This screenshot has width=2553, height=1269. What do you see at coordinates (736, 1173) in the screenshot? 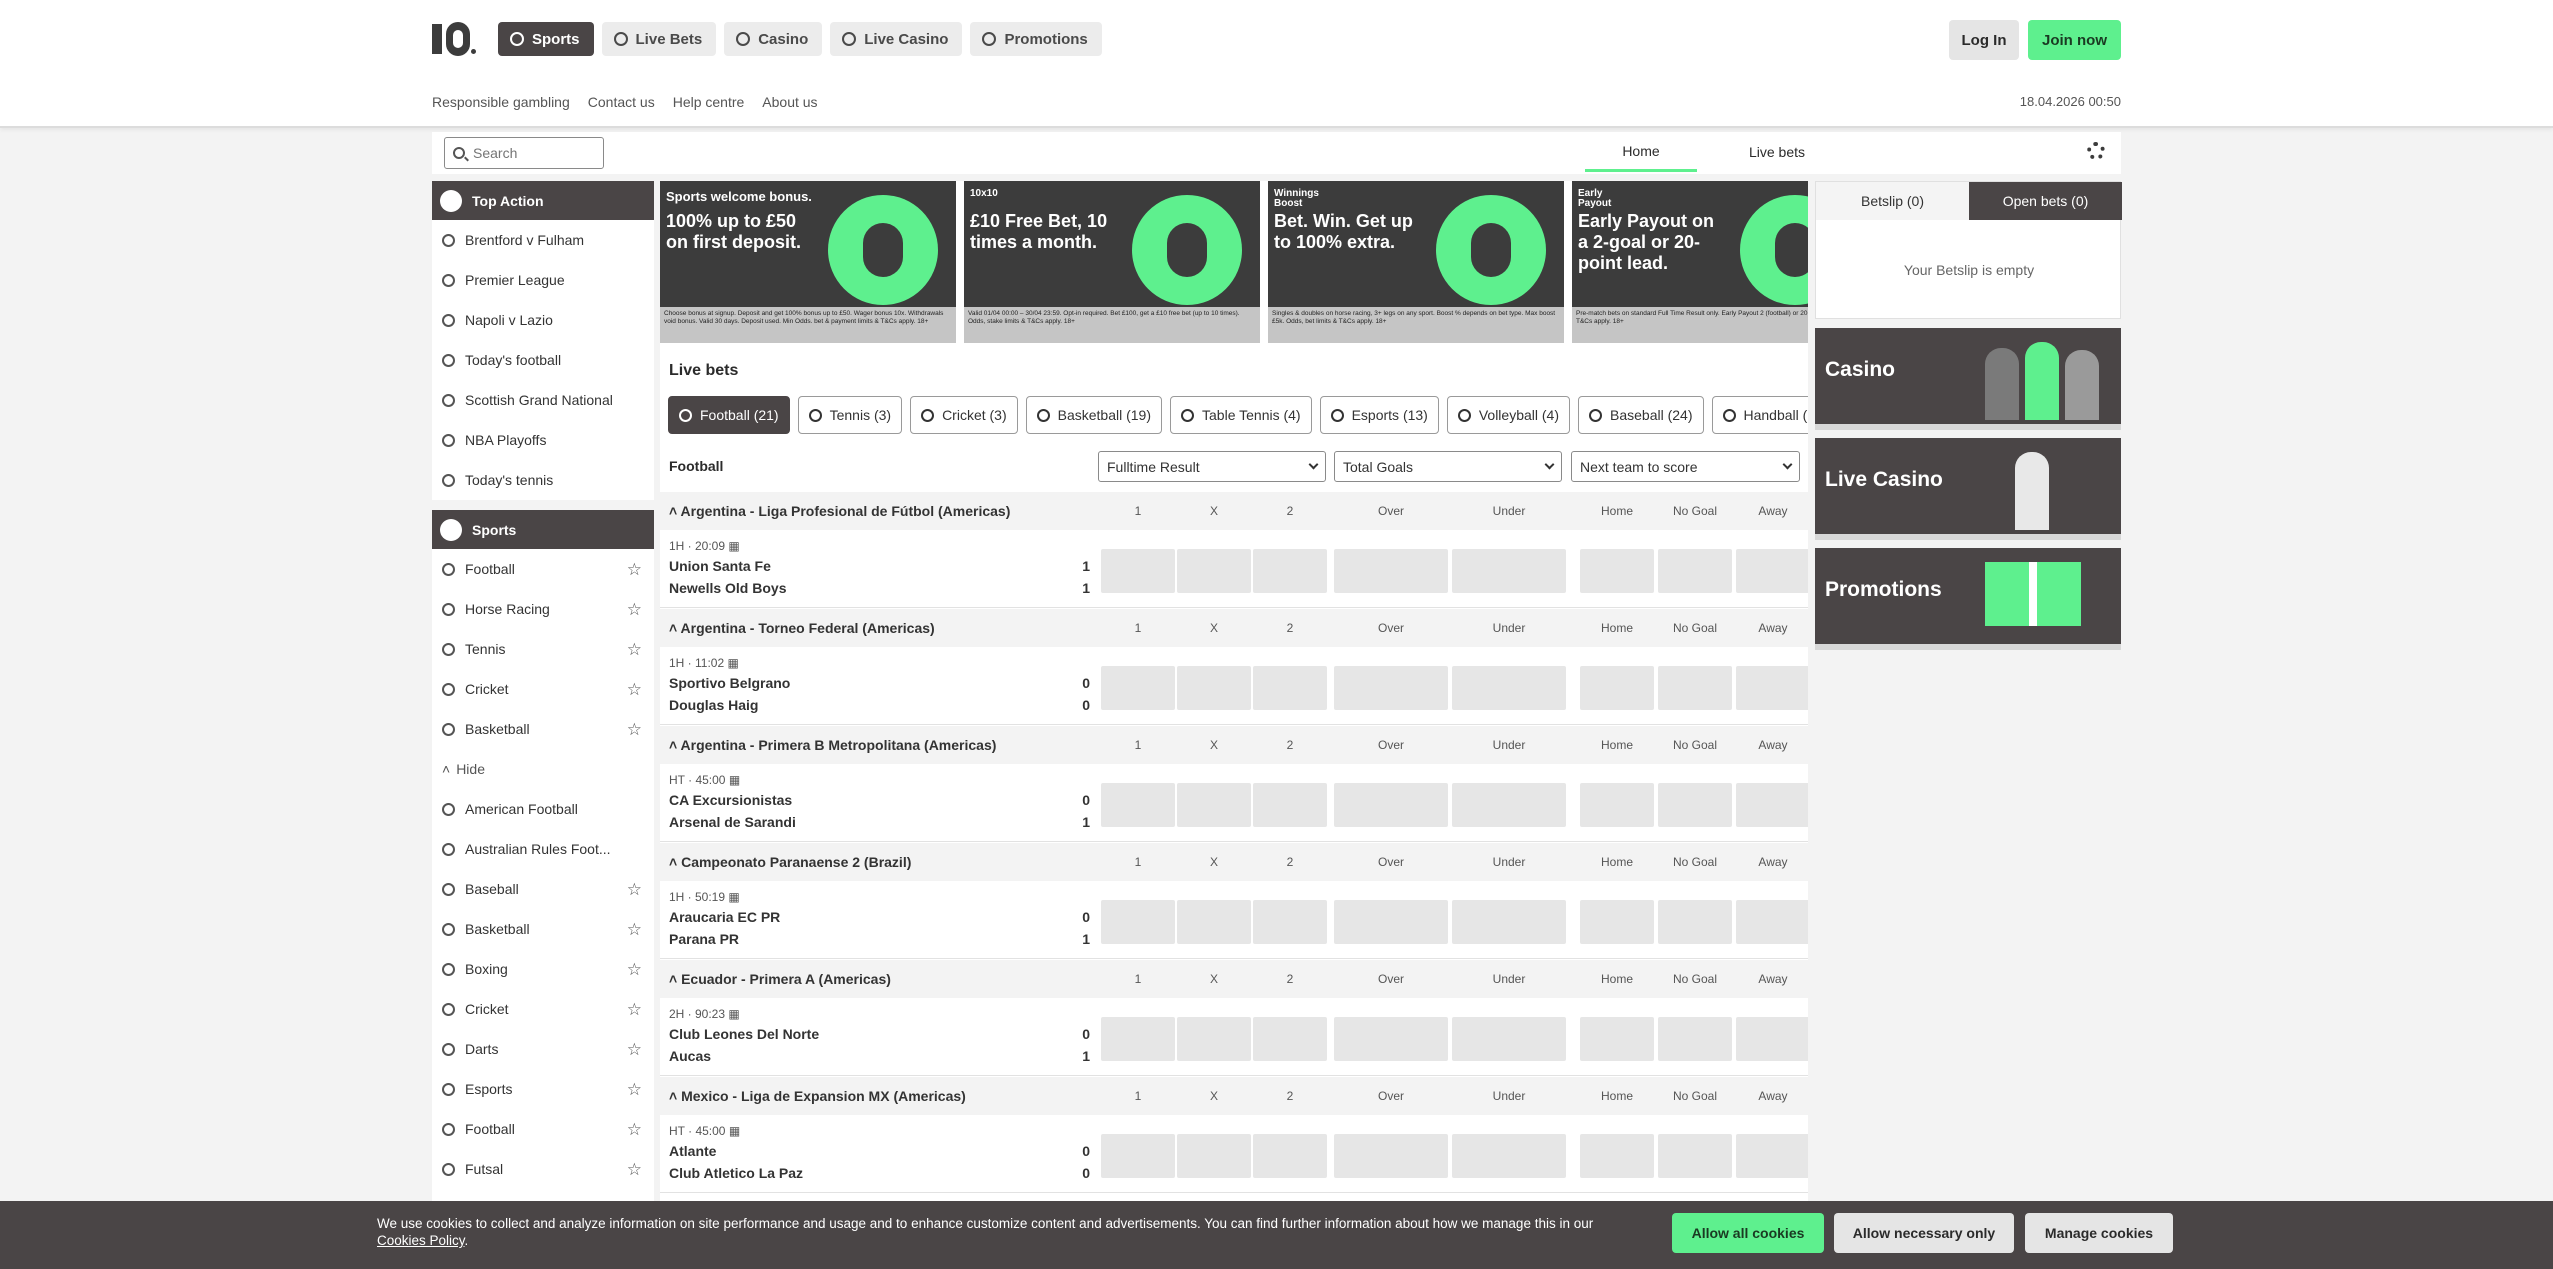
I see `away-team: Club Atletico La Paz` at bounding box center [736, 1173].